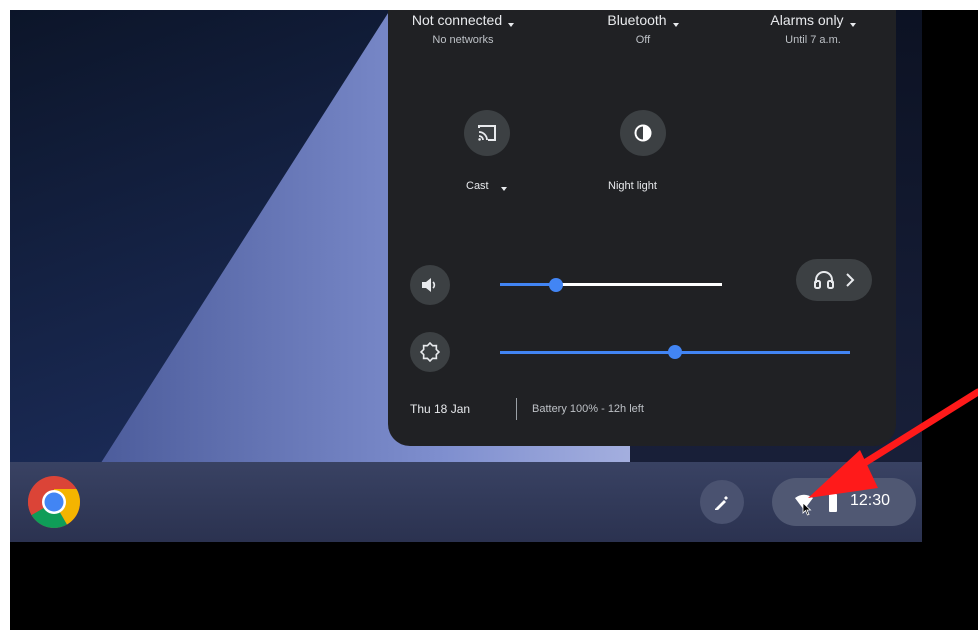 The width and height of the screenshot is (978, 630). I want to click on cast-icon, so click(487, 133).